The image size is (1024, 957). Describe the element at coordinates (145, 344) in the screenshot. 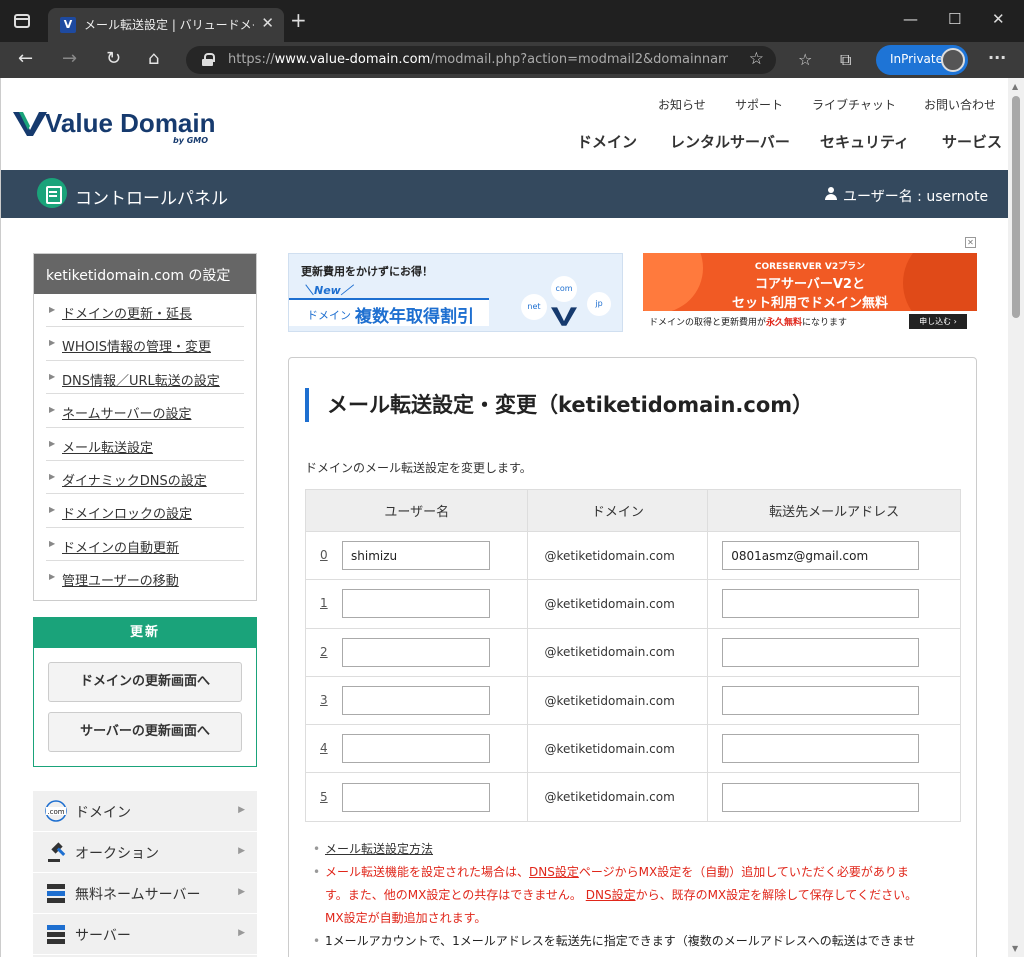

I see `sidebar-item-whois: ▶ WHOIS情報の管理・変更` at that location.